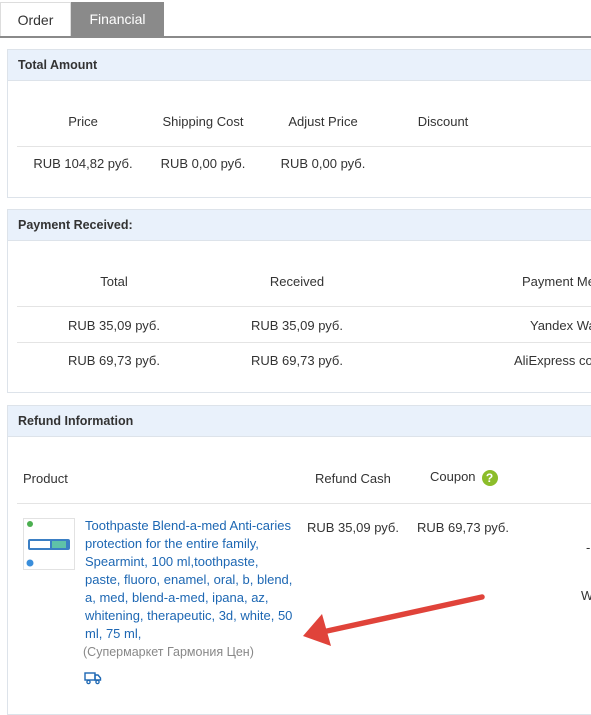 This screenshot has height=715, width=591. What do you see at coordinates (394, 620) in the screenshot?
I see `annotation-arrow-icon` at bounding box center [394, 620].